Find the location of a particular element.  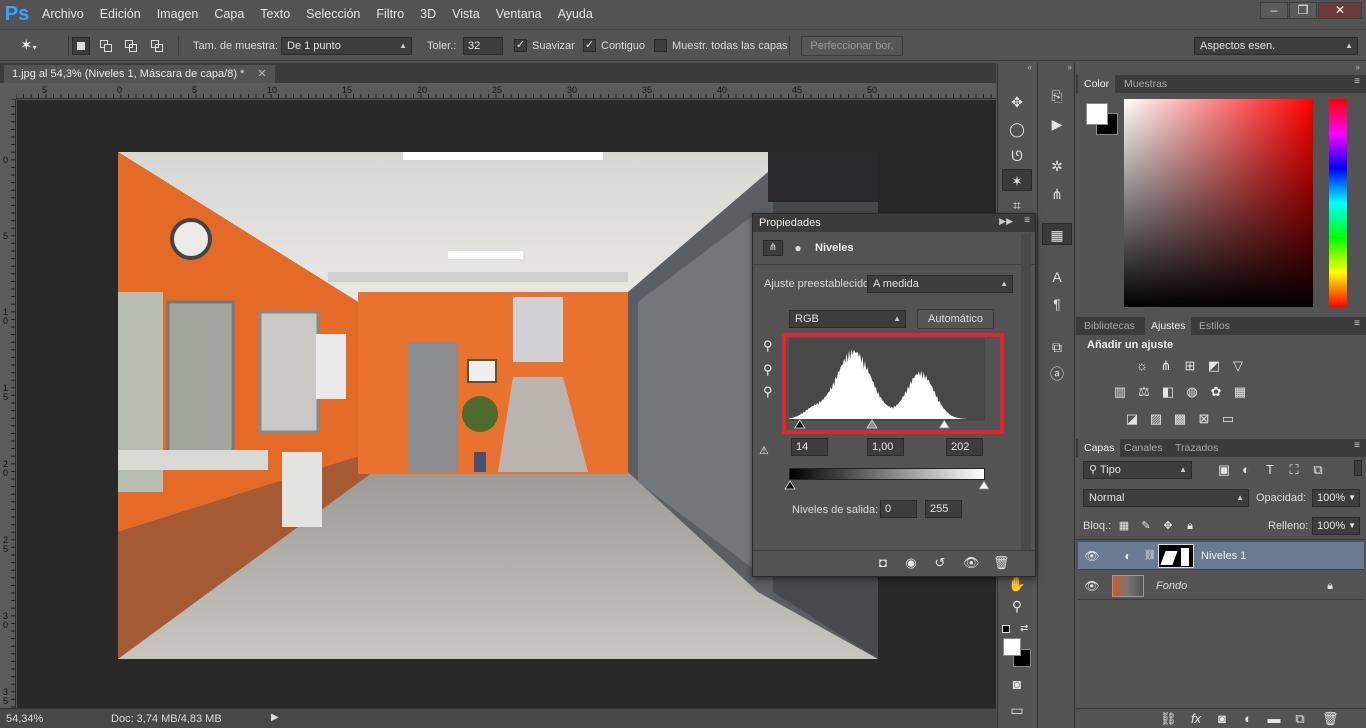

link-chain-icon: ⛓ is located at coordinates (1150, 556).